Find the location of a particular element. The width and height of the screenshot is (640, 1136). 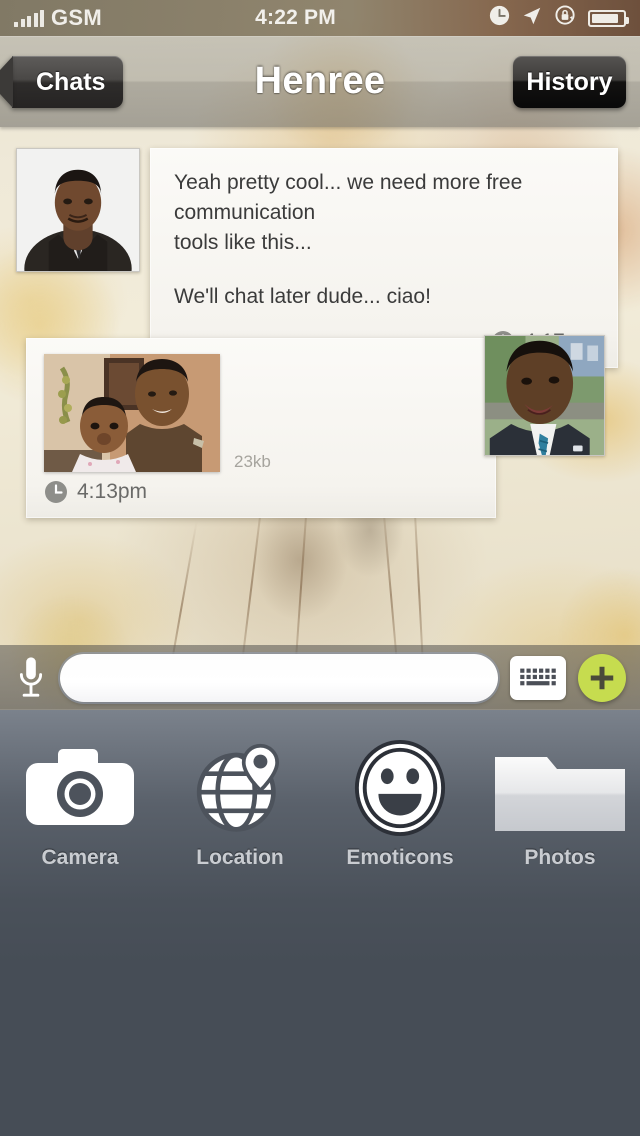

attachment-size: 23kb is located at coordinates (252, 461).